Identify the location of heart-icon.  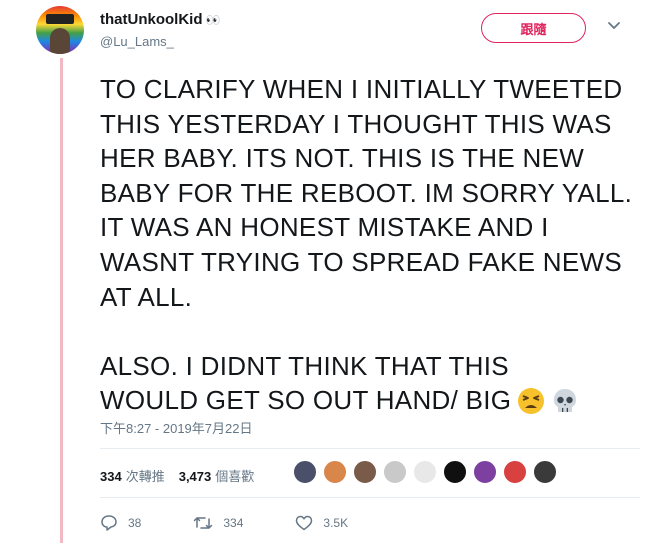
(304, 523).